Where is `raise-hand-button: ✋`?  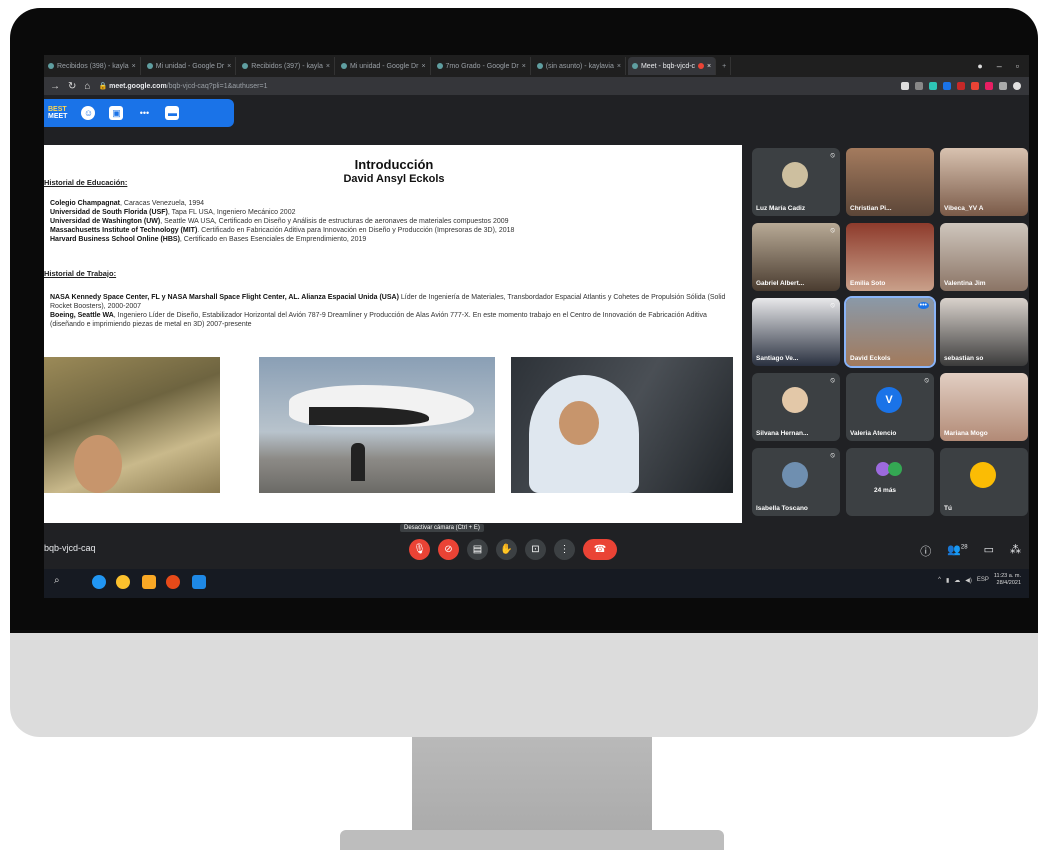 raise-hand-button: ✋ is located at coordinates (506, 549).